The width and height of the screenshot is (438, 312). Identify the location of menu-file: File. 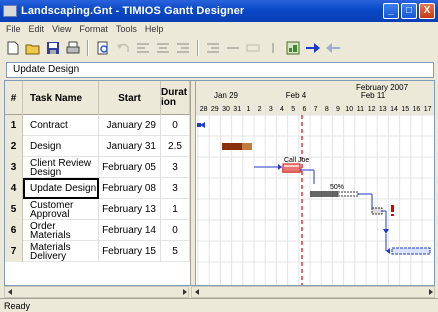
(13, 29).